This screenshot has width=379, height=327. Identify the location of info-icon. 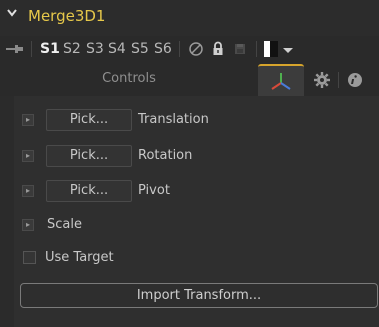
(355, 80).